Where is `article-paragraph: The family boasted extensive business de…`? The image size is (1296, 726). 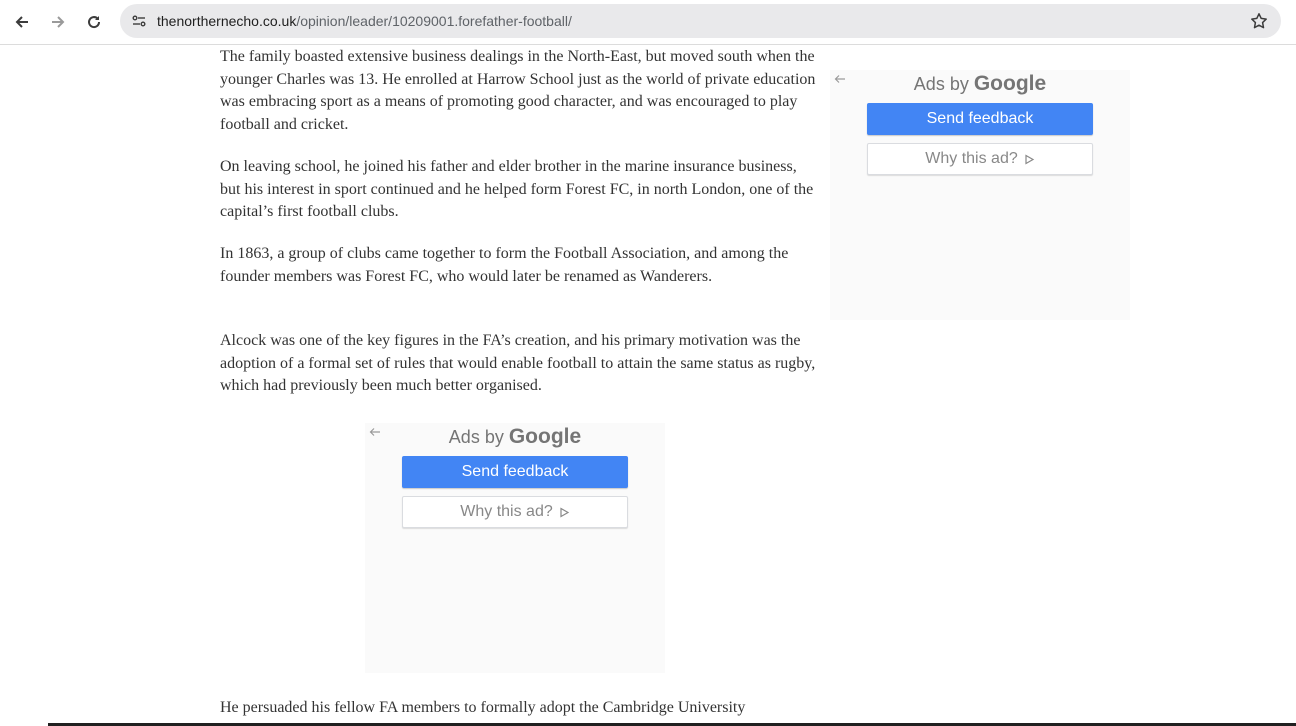 article-paragraph: The family boasted extensive business de… is located at coordinates (518, 90).